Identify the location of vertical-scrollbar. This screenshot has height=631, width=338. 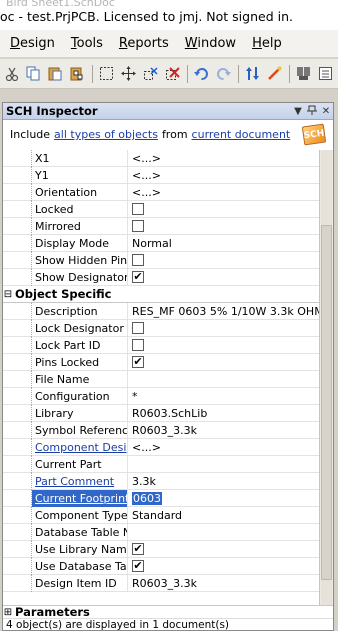
(326, 377).